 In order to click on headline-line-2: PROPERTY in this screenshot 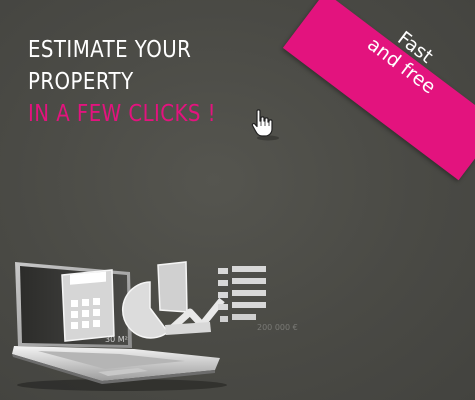, I will do `click(81, 82)`.